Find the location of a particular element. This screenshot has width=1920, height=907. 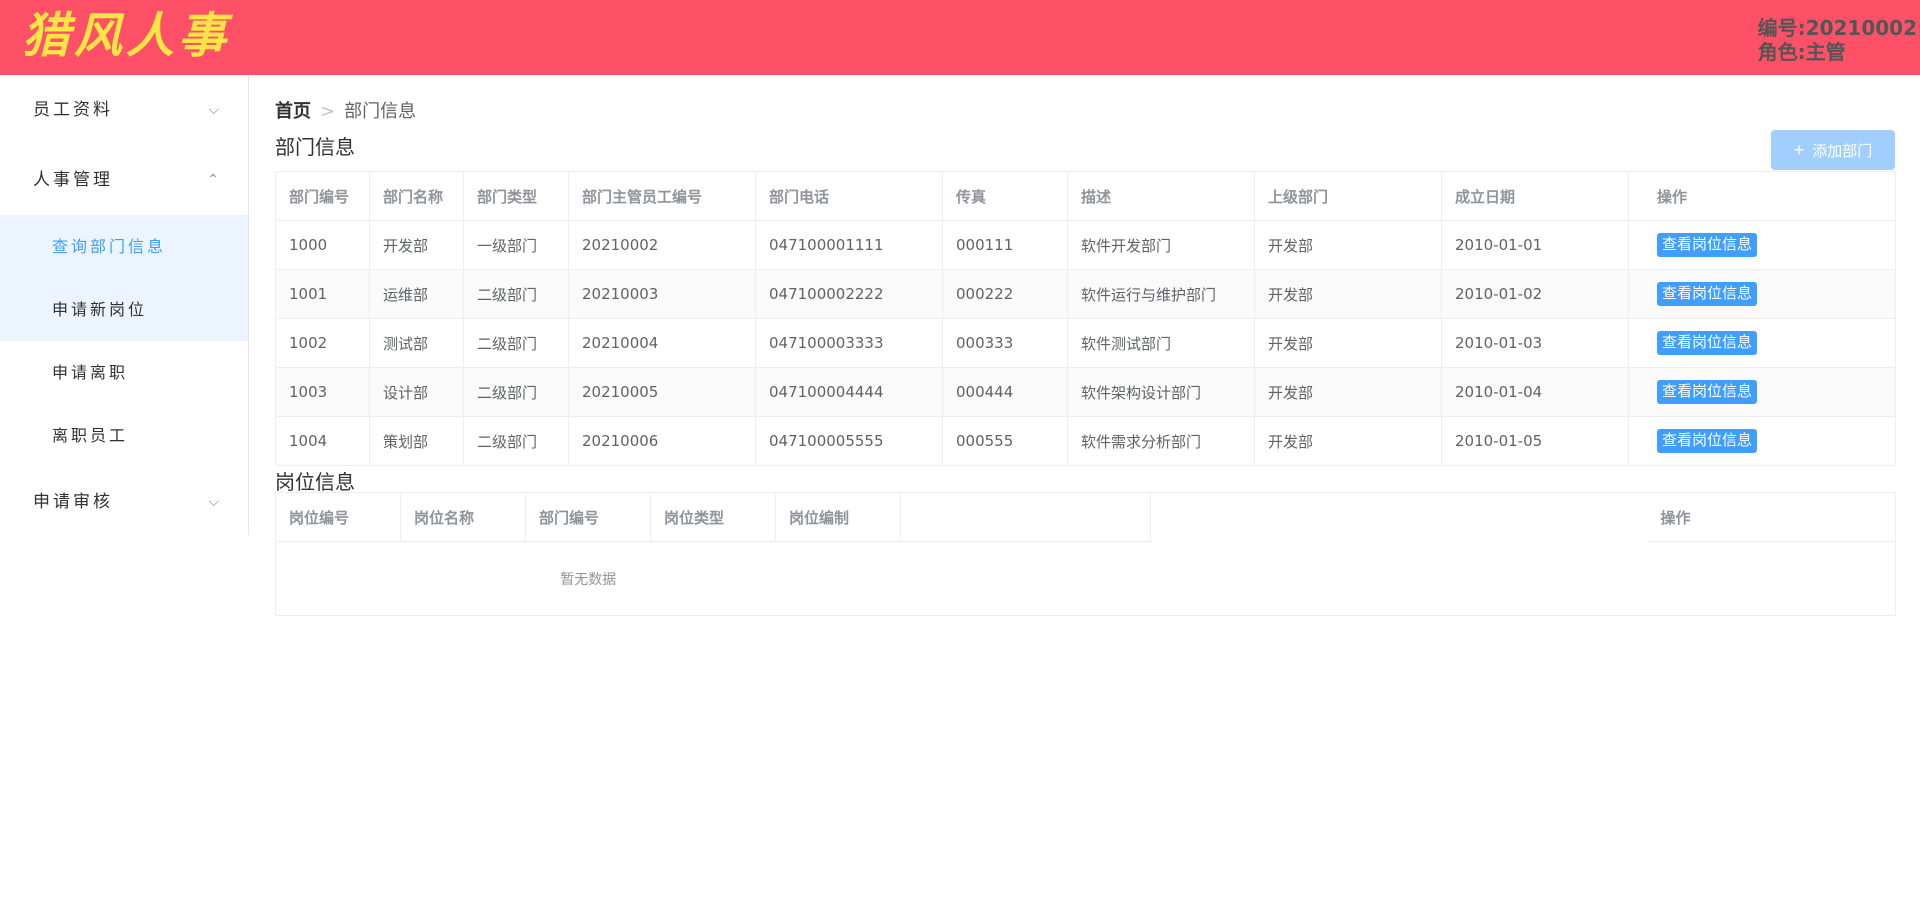

breadcrumb: 首页 > 部门信息 is located at coordinates (345, 110).